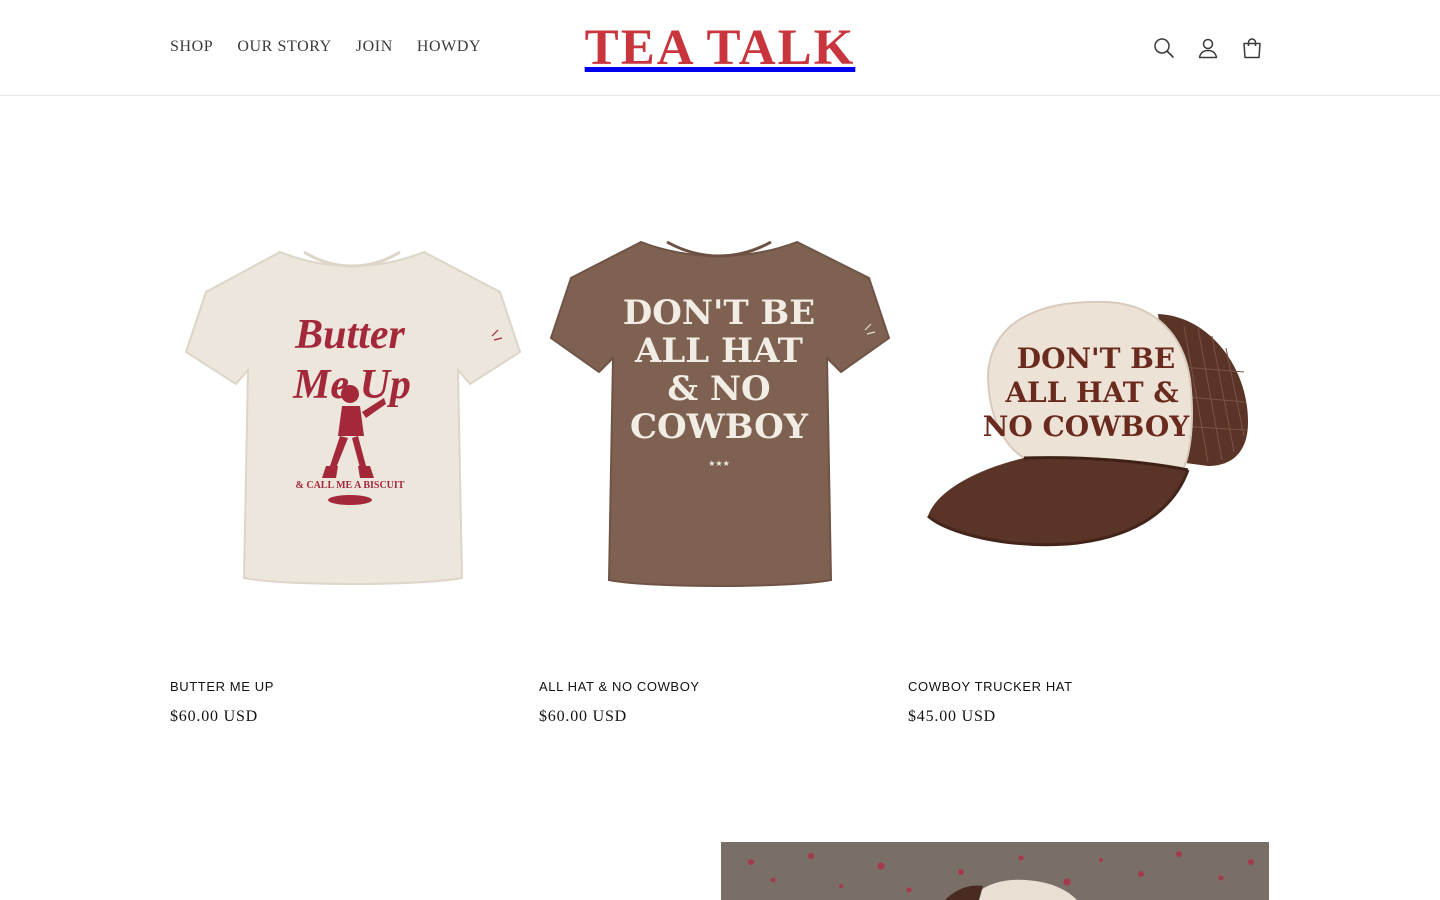 This screenshot has width=1440, height=900. I want to click on trucker-hat-image: DON'T BE ALL HAT & NO COWBOY, so click(1087, 423).